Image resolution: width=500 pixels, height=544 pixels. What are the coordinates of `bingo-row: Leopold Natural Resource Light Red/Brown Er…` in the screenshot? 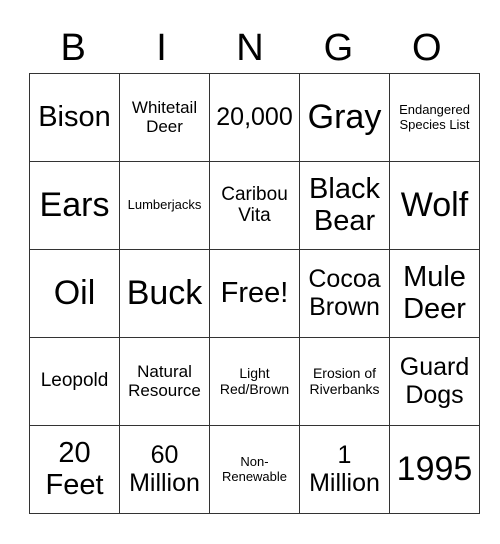 It's located at (254, 381).